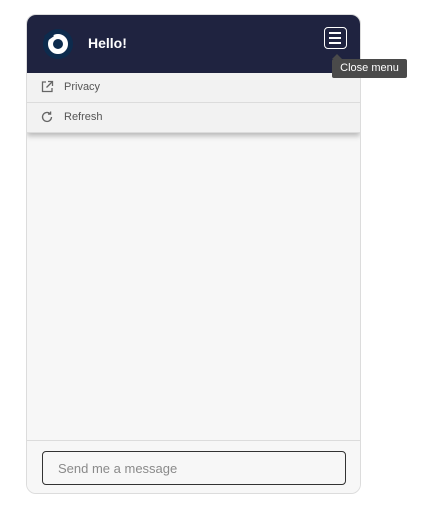 This screenshot has height=516, width=427. I want to click on message-input, so click(194, 468).